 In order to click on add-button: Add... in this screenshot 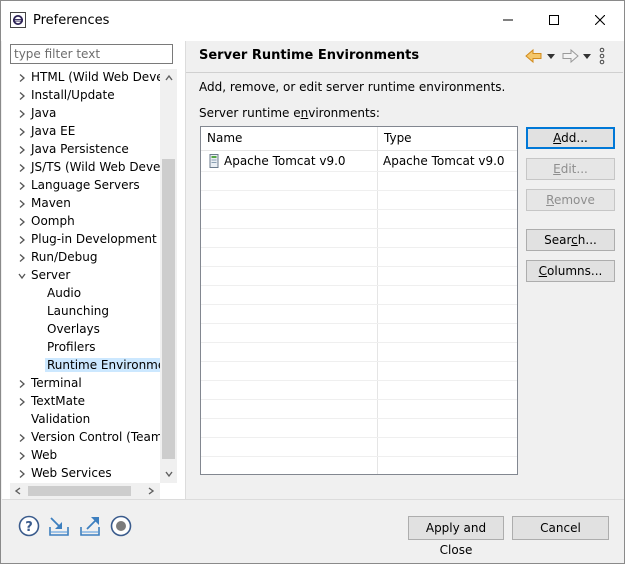, I will do `click(570, 138)`.